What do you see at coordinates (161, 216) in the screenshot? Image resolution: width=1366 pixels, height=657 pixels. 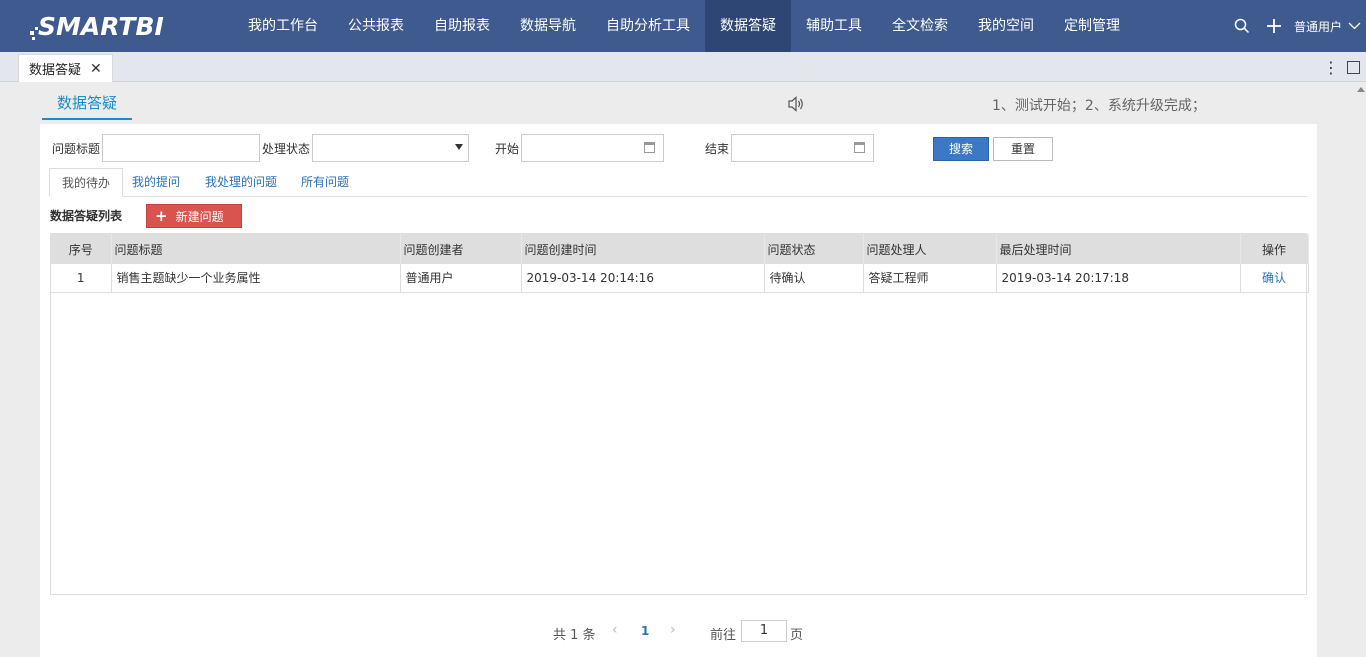 I see `plus-icon: +` at bounding box center [161, 216].